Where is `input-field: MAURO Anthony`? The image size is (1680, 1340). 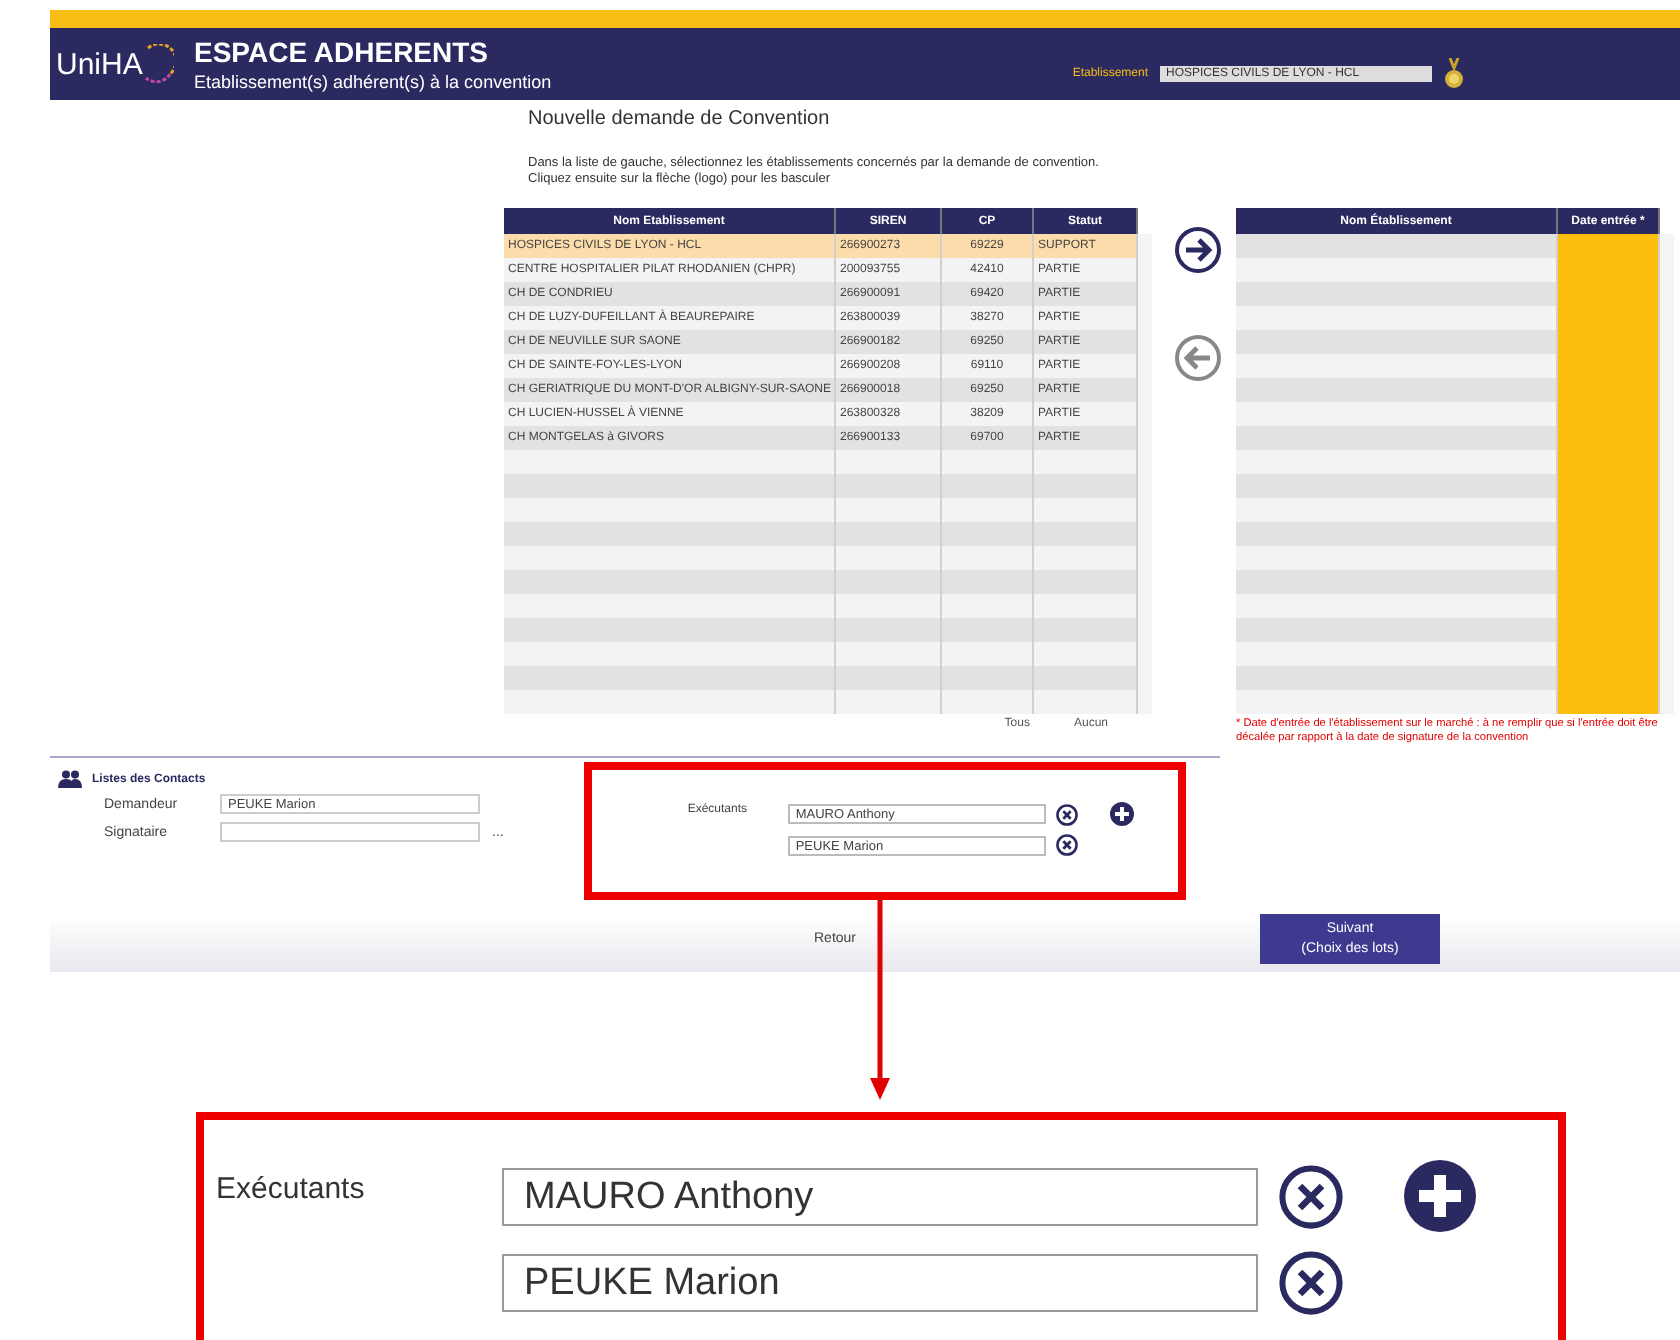 input-field: MAURO Anthony is located at coordinates (880, 1196).